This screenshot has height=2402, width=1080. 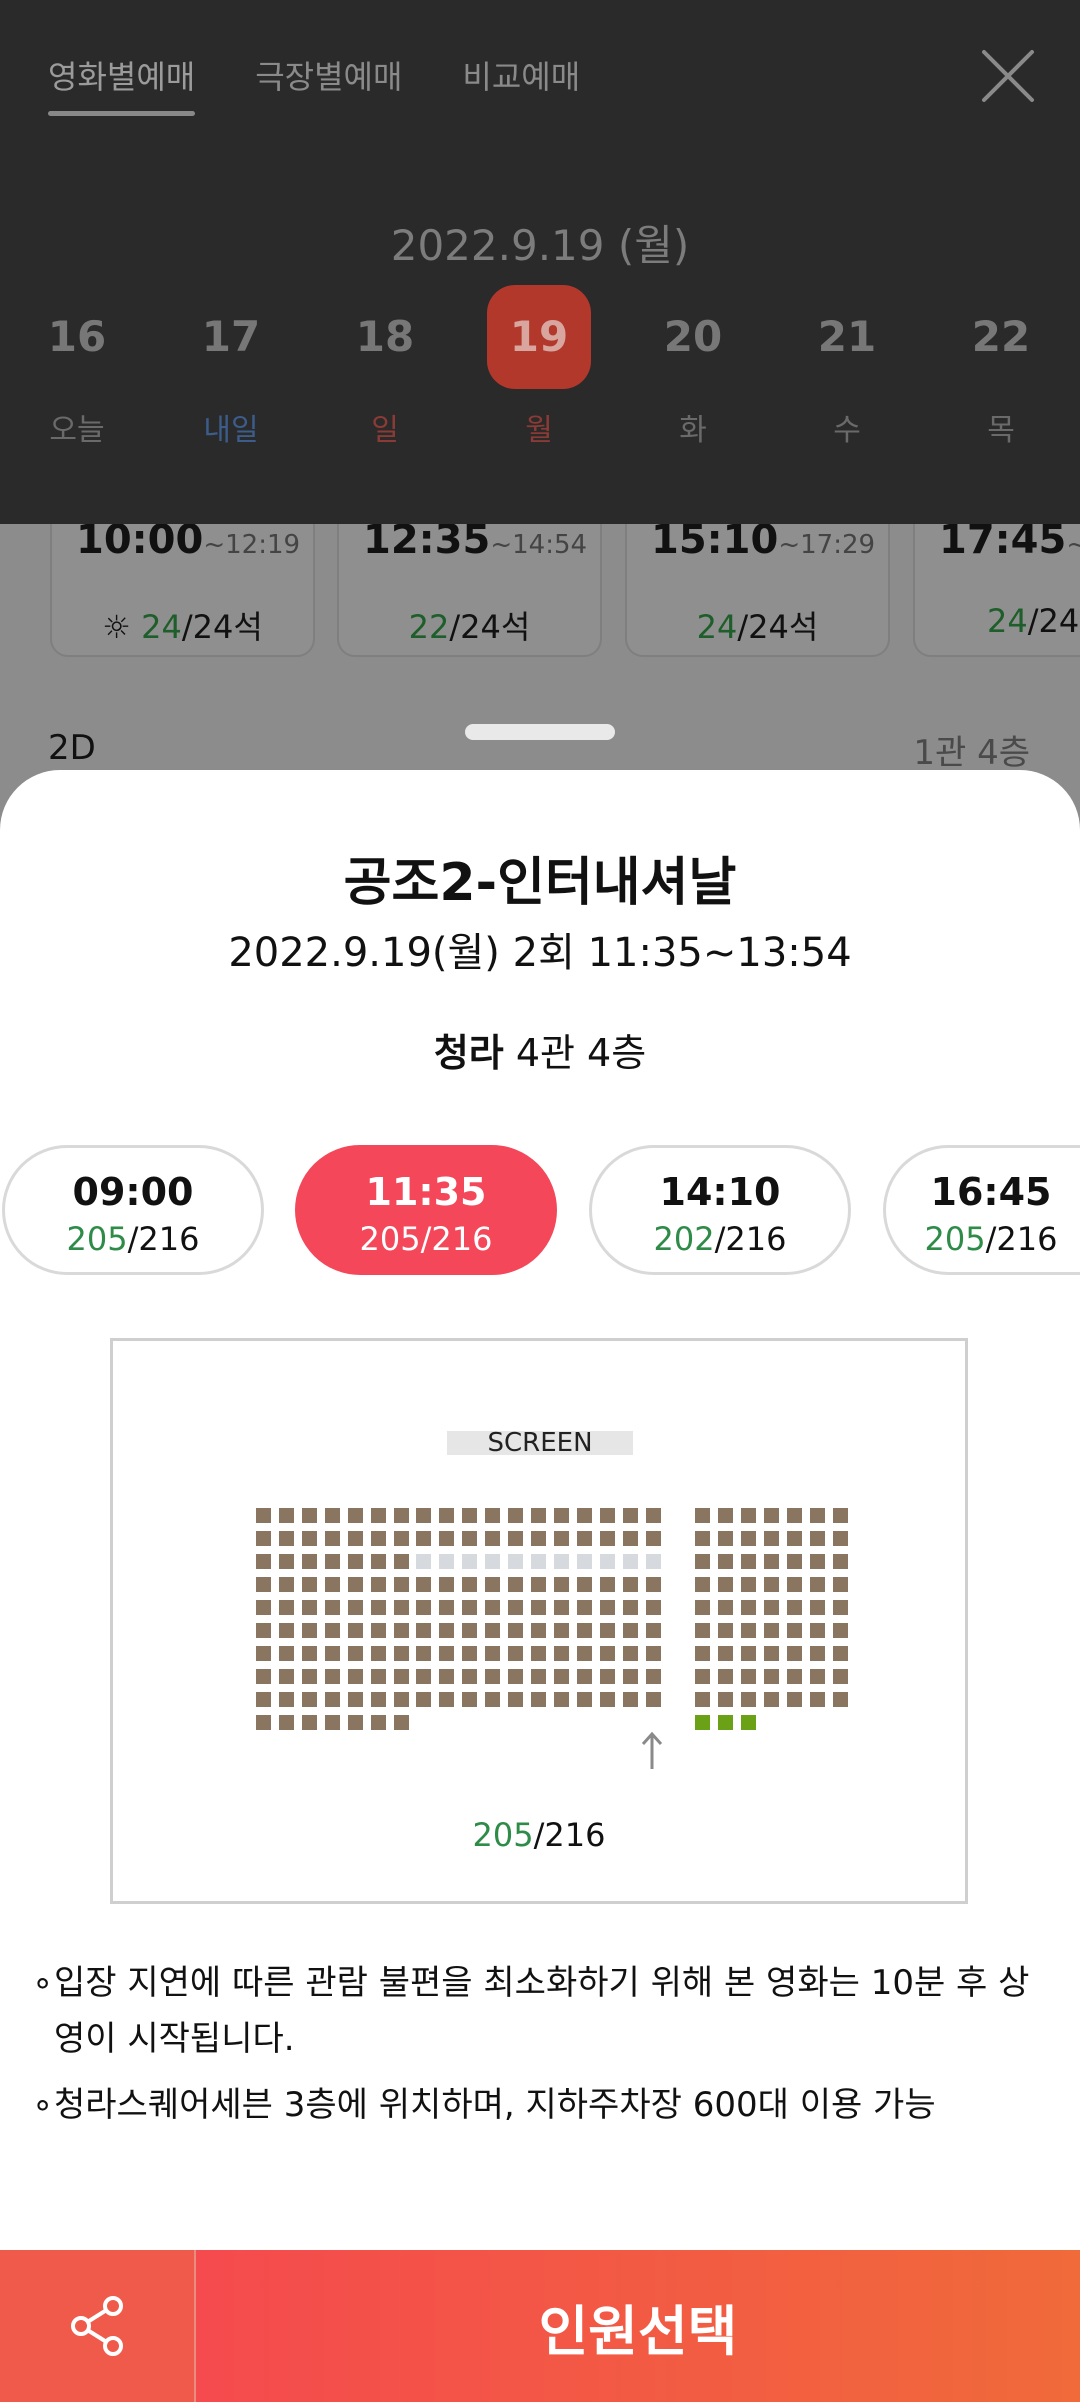 I want to click on movie-title: 공조2-인터내셔날, so click(x=540, y=883).